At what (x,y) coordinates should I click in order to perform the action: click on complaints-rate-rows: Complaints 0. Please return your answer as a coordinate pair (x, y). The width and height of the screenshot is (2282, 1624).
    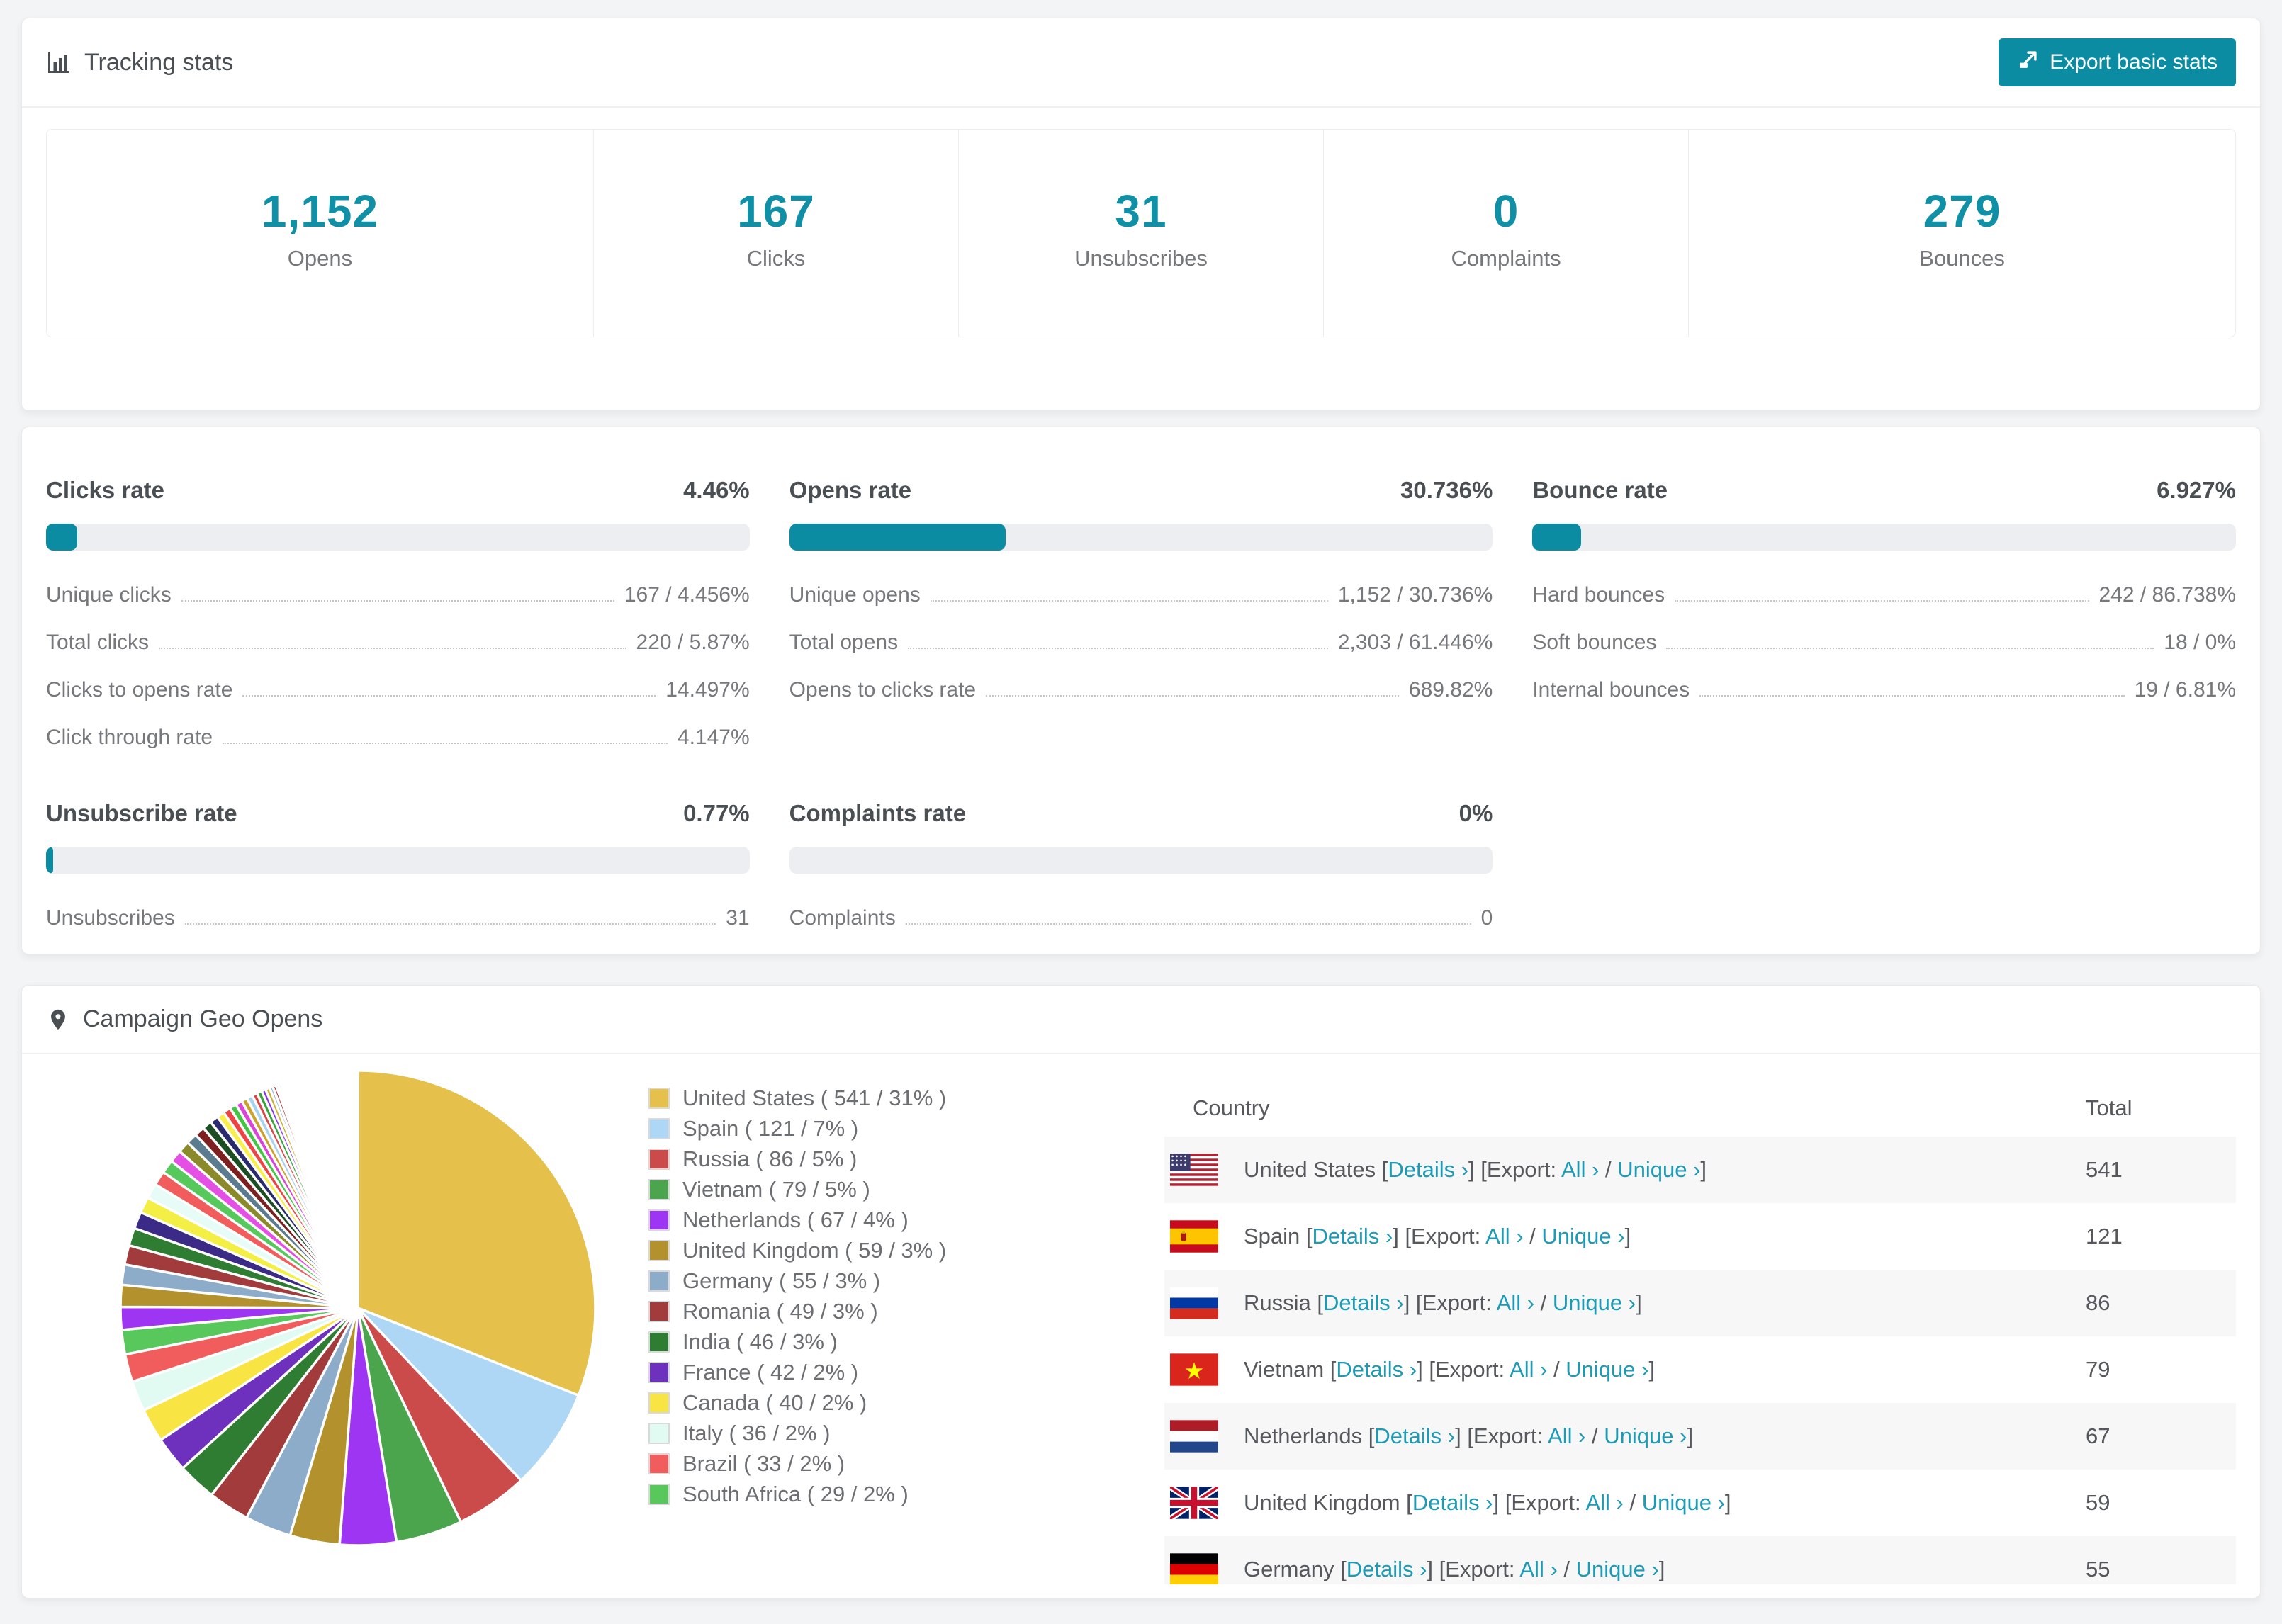
    Looking at the image, I should click on (1141, 918).